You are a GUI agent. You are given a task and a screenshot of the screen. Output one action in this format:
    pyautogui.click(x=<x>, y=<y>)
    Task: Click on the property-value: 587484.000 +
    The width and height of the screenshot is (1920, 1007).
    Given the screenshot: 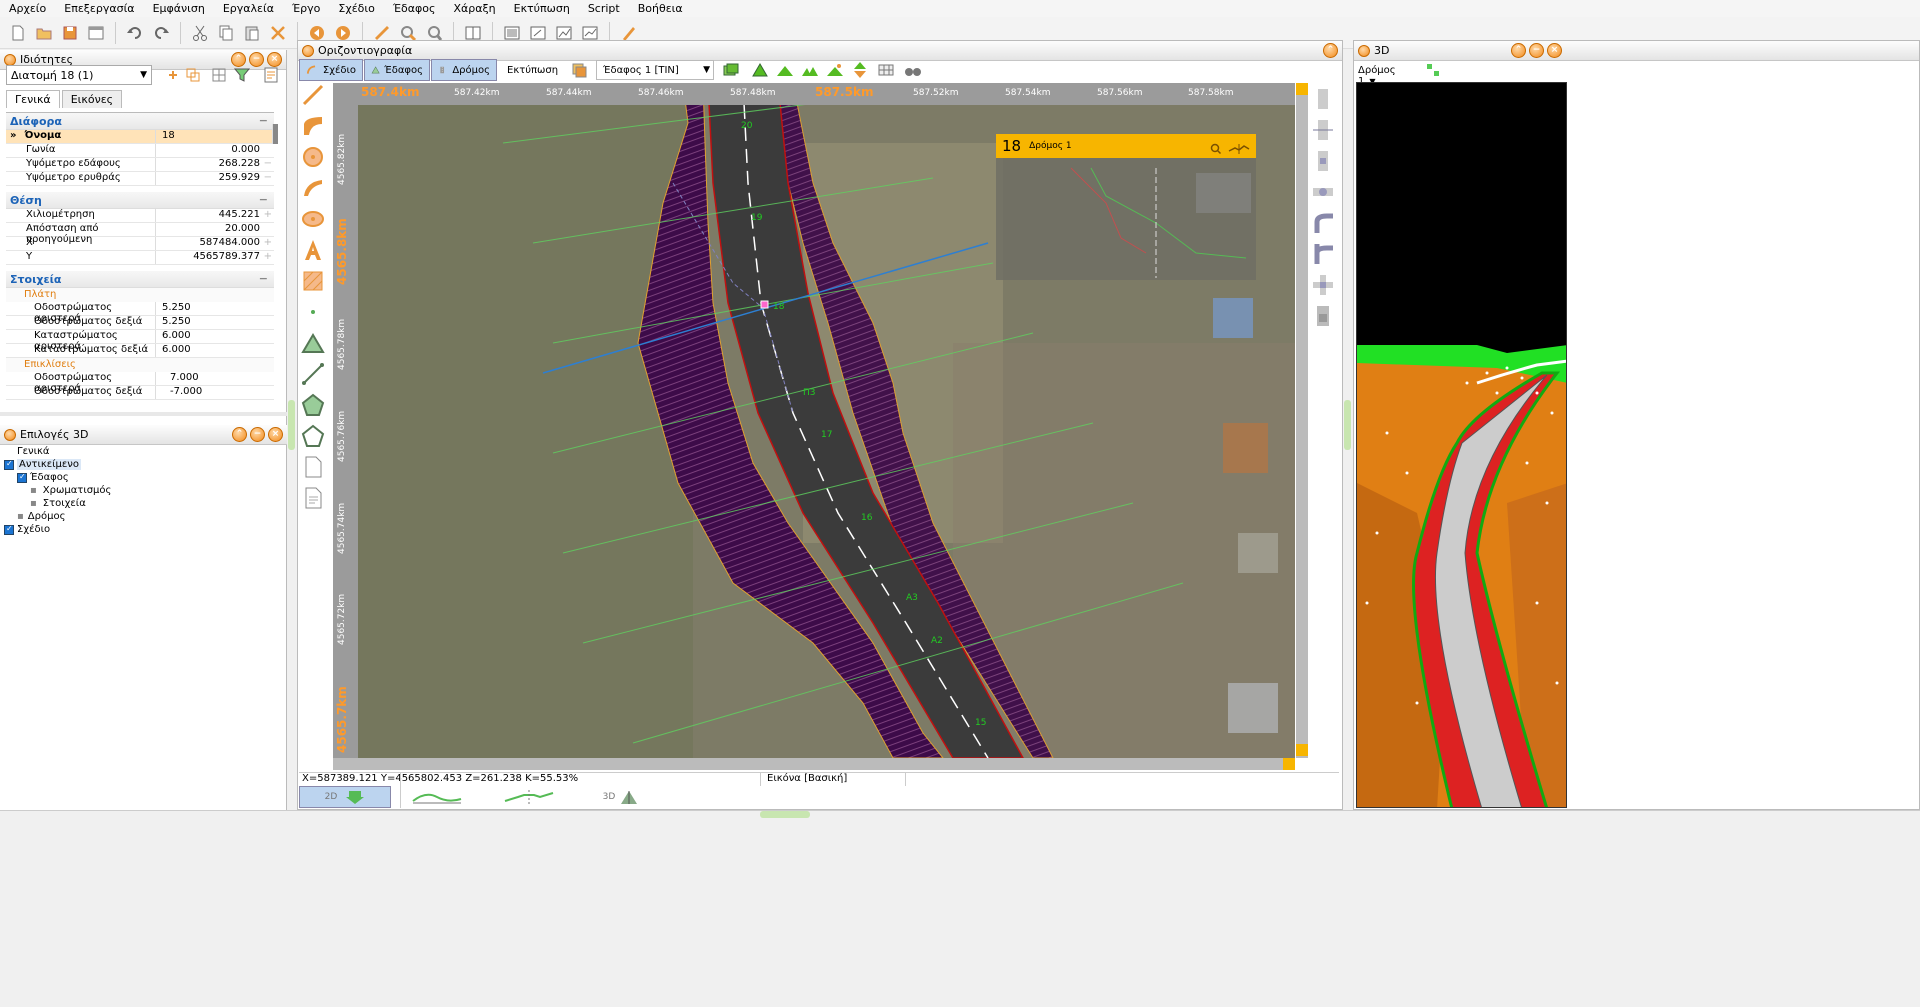 What is the action you would take?
    pyautogui.click(x=215, y=243)
    